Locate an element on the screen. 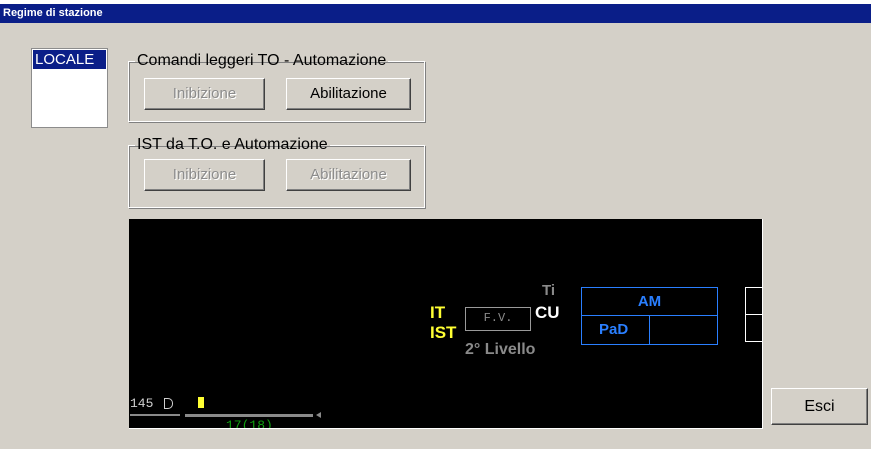 Image resolution: width=871 pixels, height=449 pixels. fv-label: F.V. is located at coordinates (498, 318).